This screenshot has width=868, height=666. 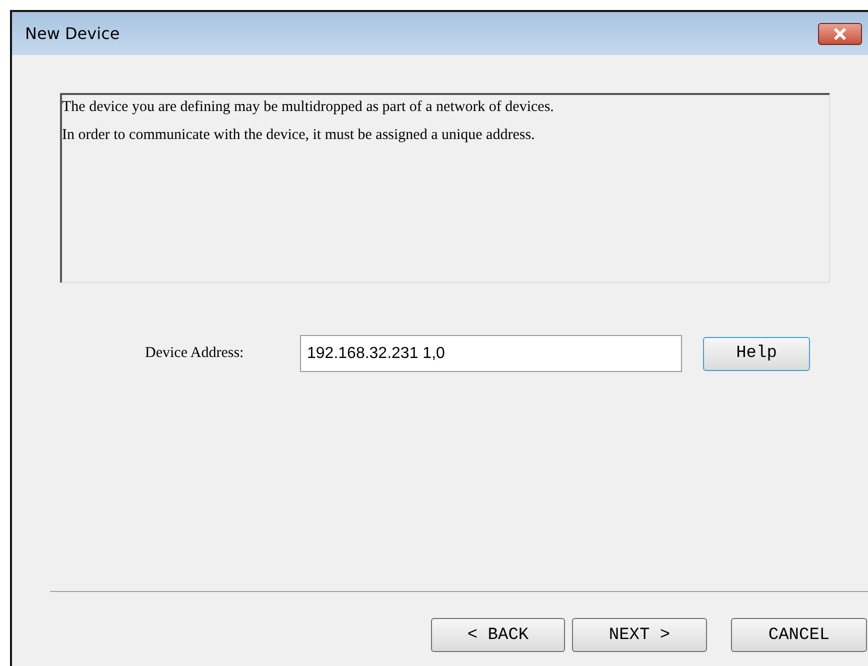 What do you see at coordinates (491, 353) in the screenshot?
I see `device-address-field: 192.168.32.231 1,0` at bounding box center [491, 353].